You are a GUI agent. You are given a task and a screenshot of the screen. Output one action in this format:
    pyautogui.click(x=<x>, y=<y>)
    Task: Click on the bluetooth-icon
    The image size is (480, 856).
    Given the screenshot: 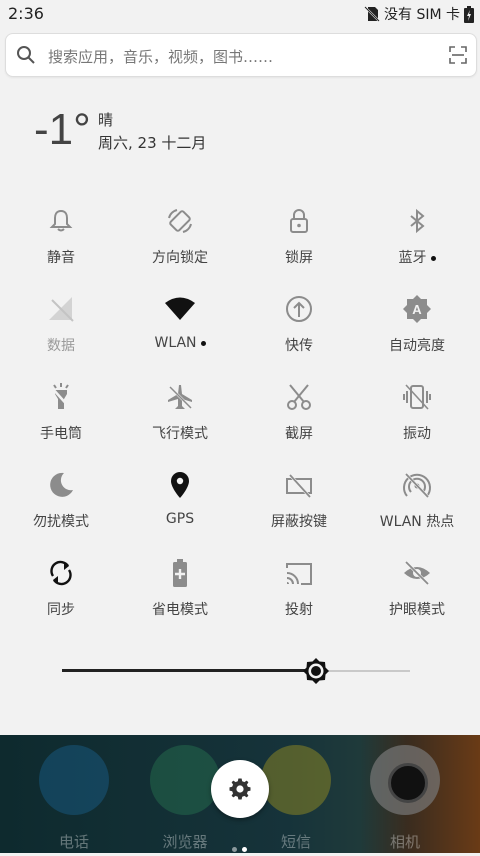 What is the action you would take?
    pyautogui.click(x=417, y=221)
    